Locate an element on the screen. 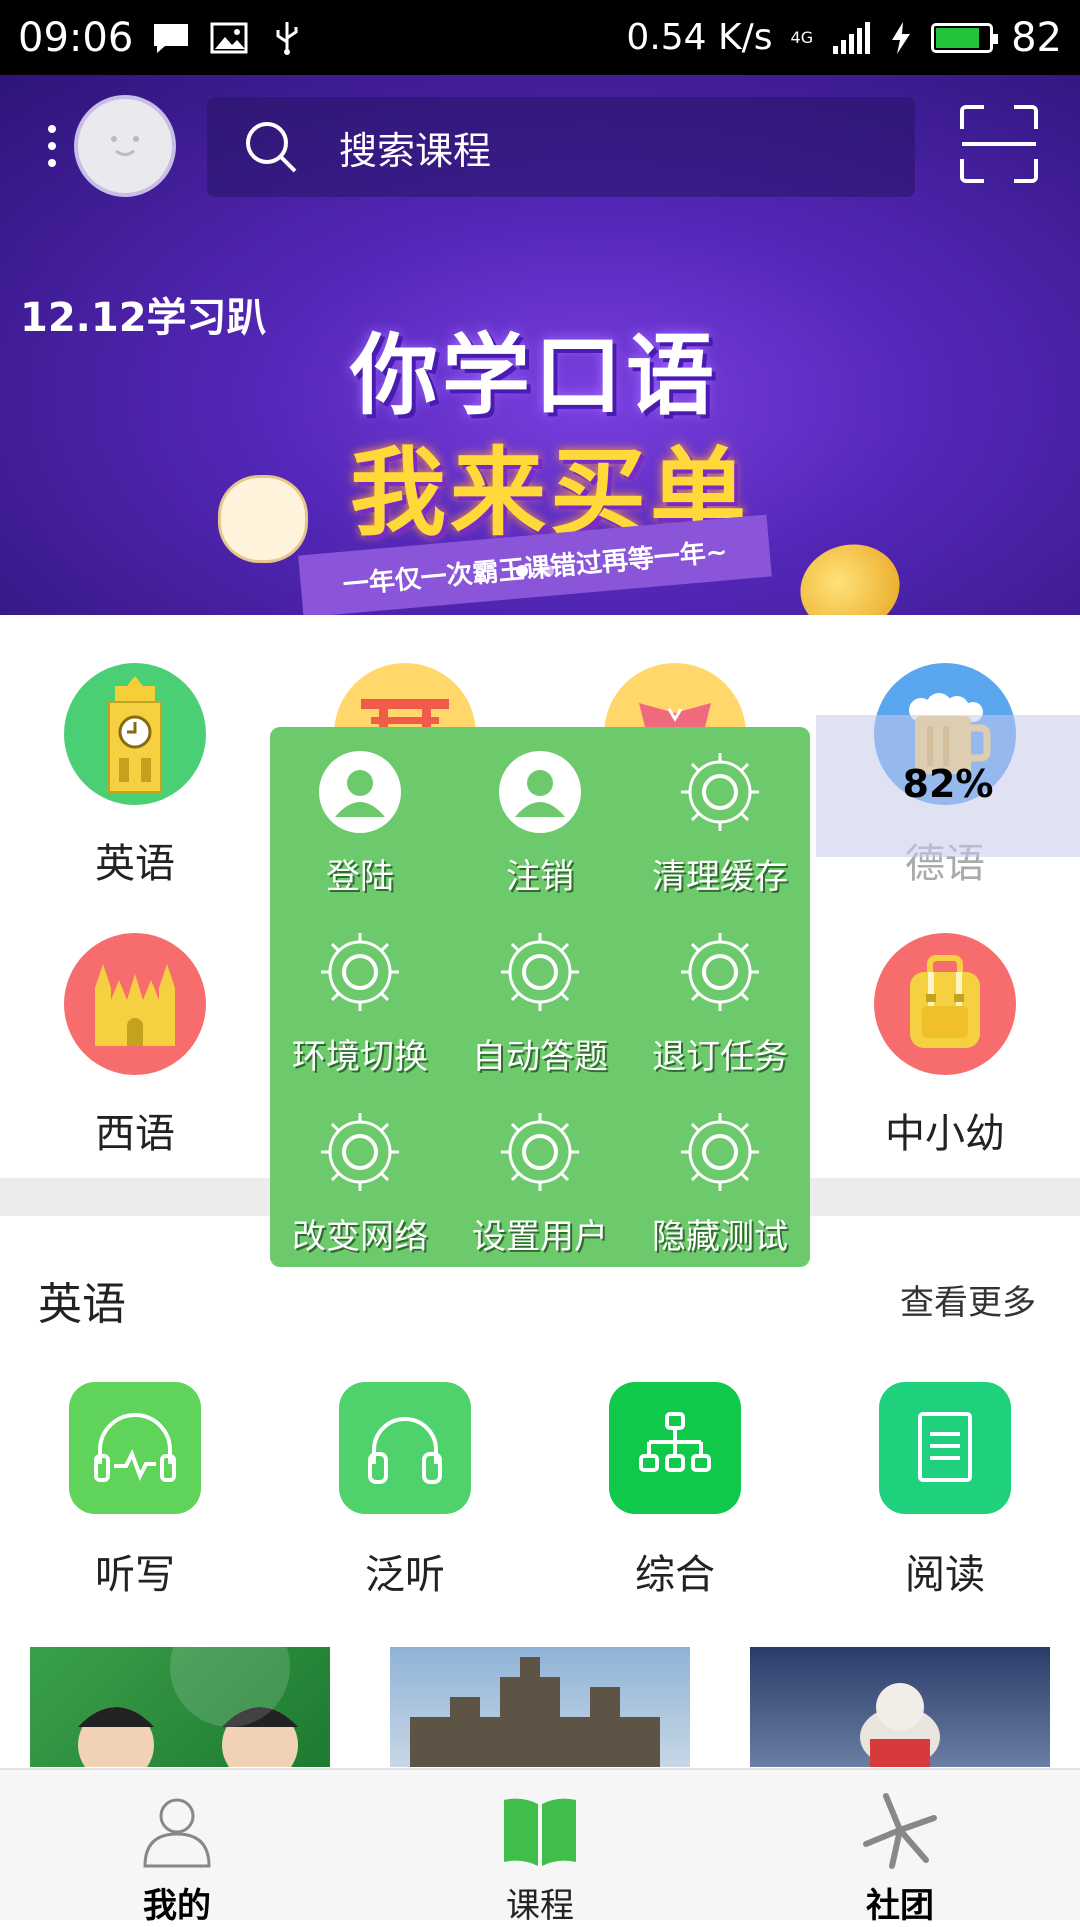 Image resolution: width=1080 pixels, height=1927 pixels. debug-menu: 登陆 注销 清理缓存 环境切换 自动答题 退订任务 改变网络 设置用户 隐藏测试 is located at coordinates (540, 997).